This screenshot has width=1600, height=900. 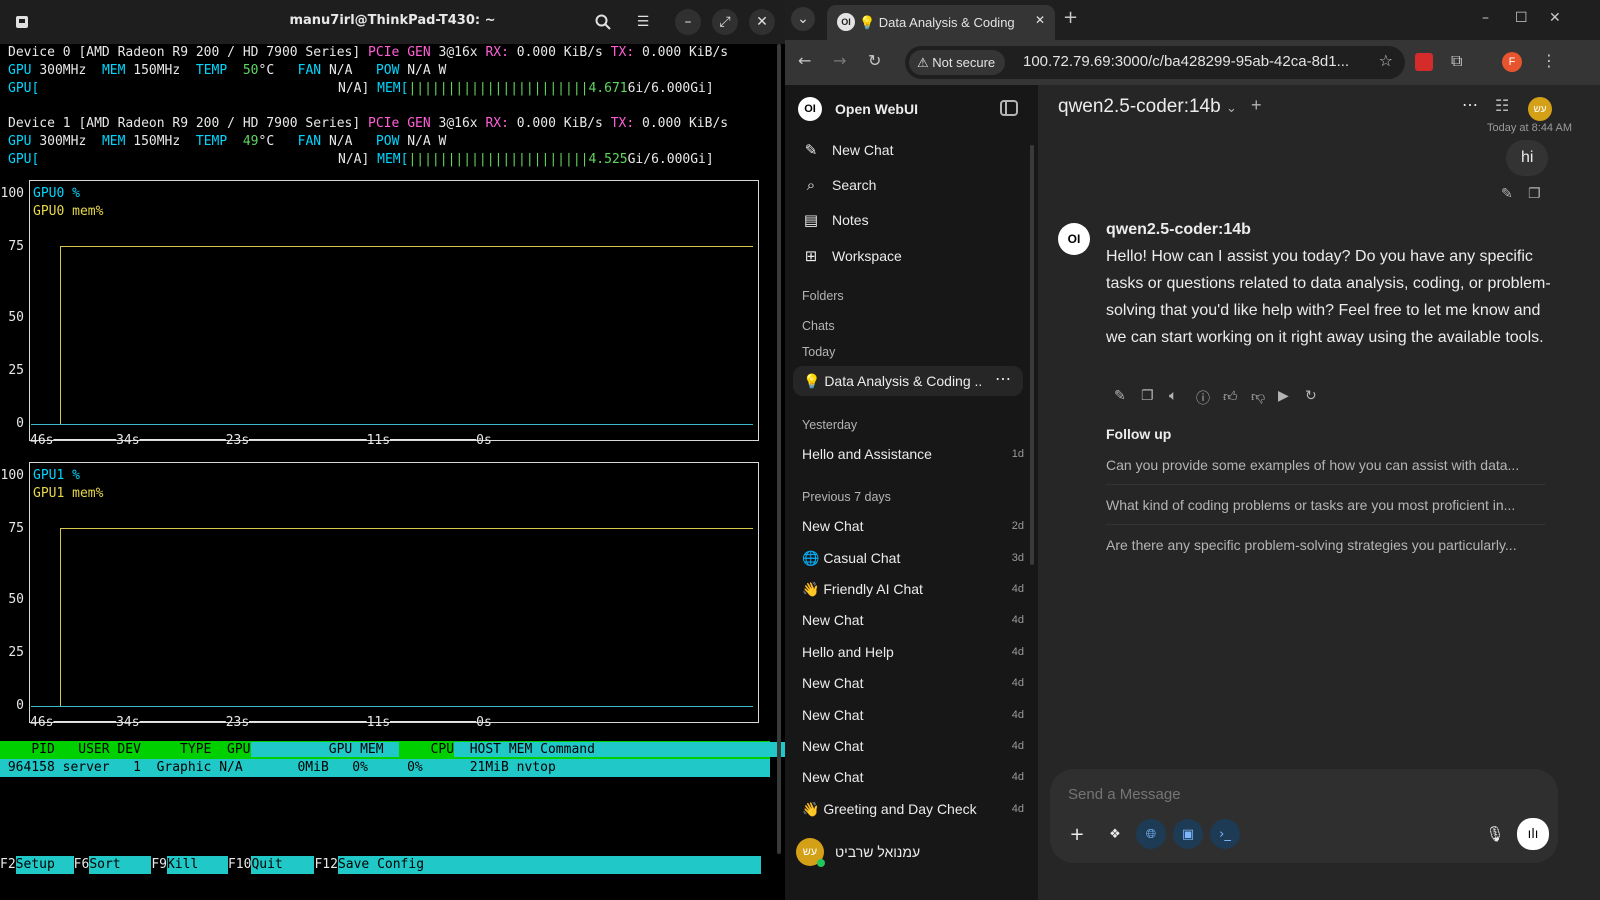 I want to click on window-maximize-icon: ☐, so click(x=1521, y=18).